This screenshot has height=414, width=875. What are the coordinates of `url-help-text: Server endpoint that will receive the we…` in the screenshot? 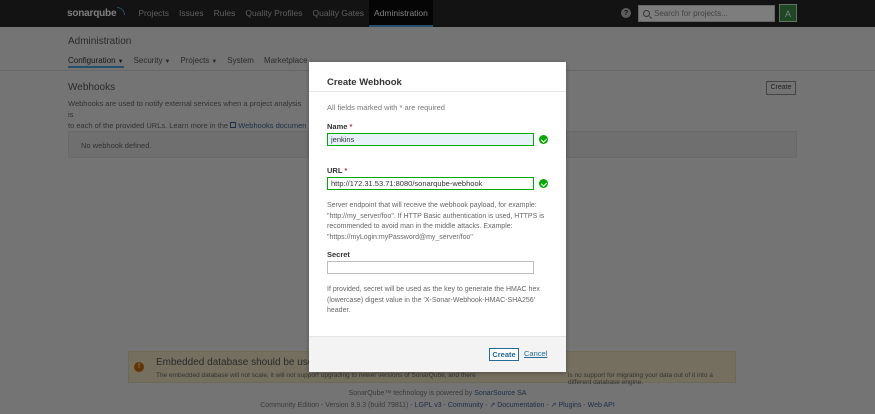 It's located at (436, 221).